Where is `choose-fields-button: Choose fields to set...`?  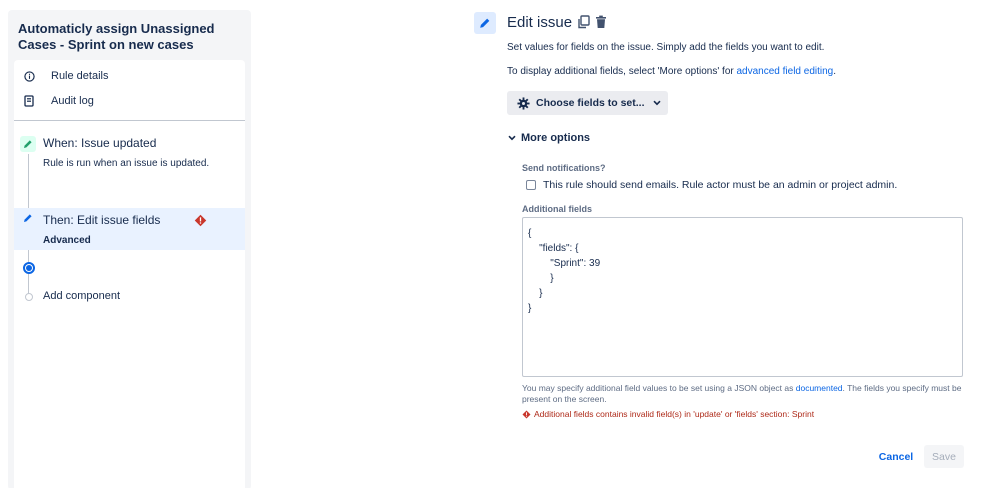
choose-fields-button: Choose fields to set... is located at coordinates (587, 103).